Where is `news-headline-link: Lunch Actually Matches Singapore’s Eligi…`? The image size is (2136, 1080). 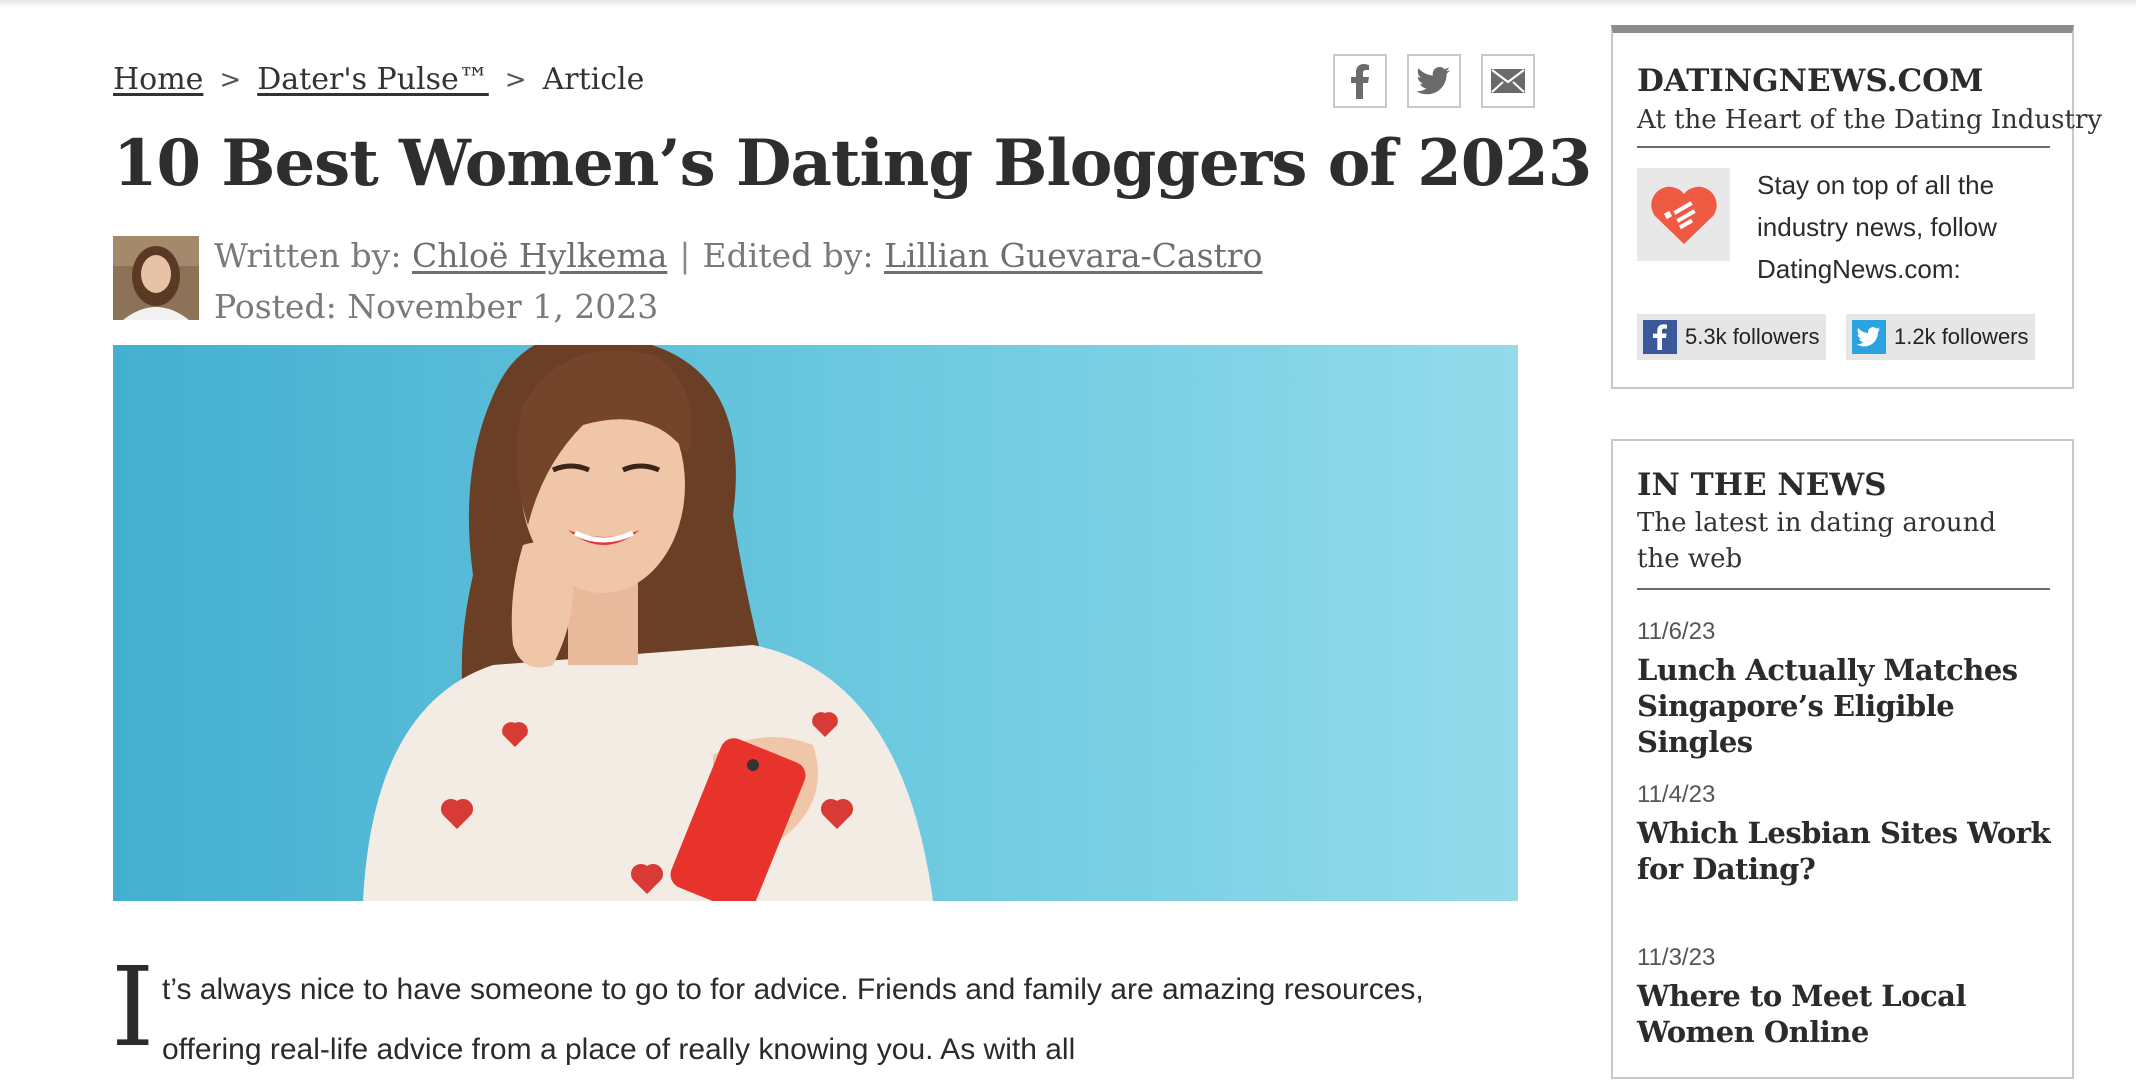
news-headline-link: Lunch Actually Matches Singapore’s Eligi… is located at coordinates (1847, 706).